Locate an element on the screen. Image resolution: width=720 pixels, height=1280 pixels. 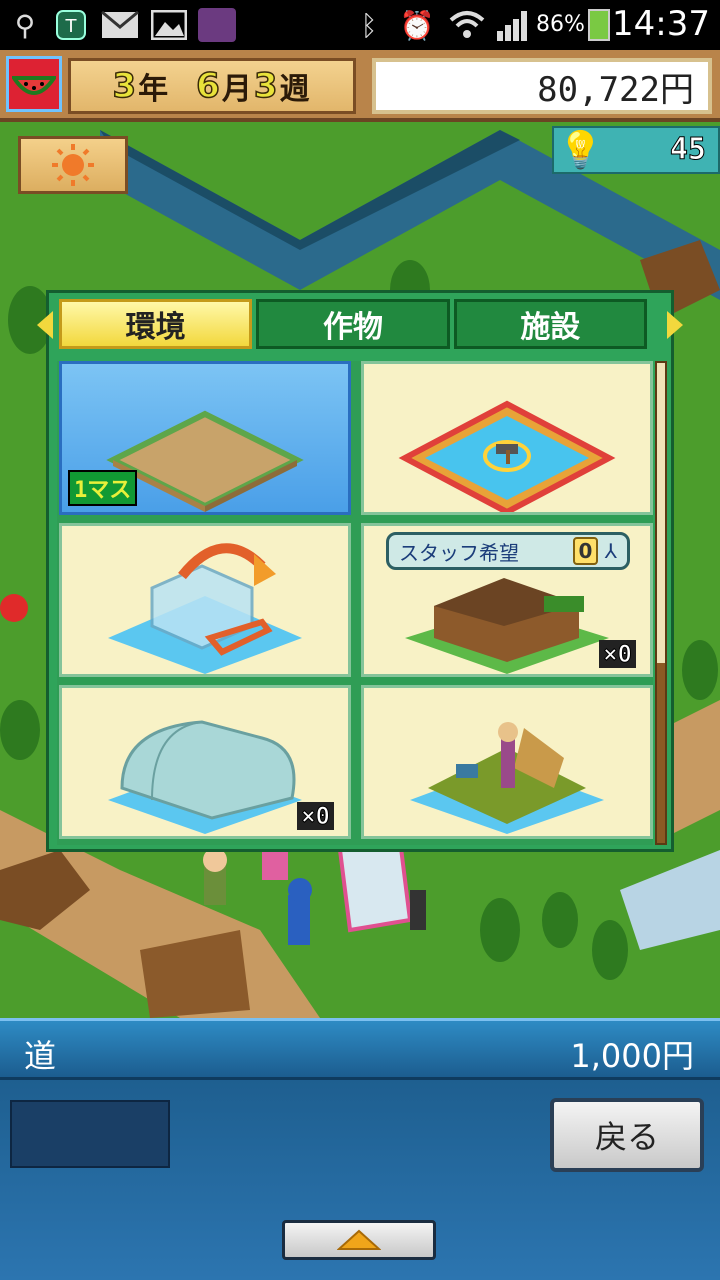
staff-request-badge: スタッフ希望 0 ⅄ is located at coordinates (508, 551).